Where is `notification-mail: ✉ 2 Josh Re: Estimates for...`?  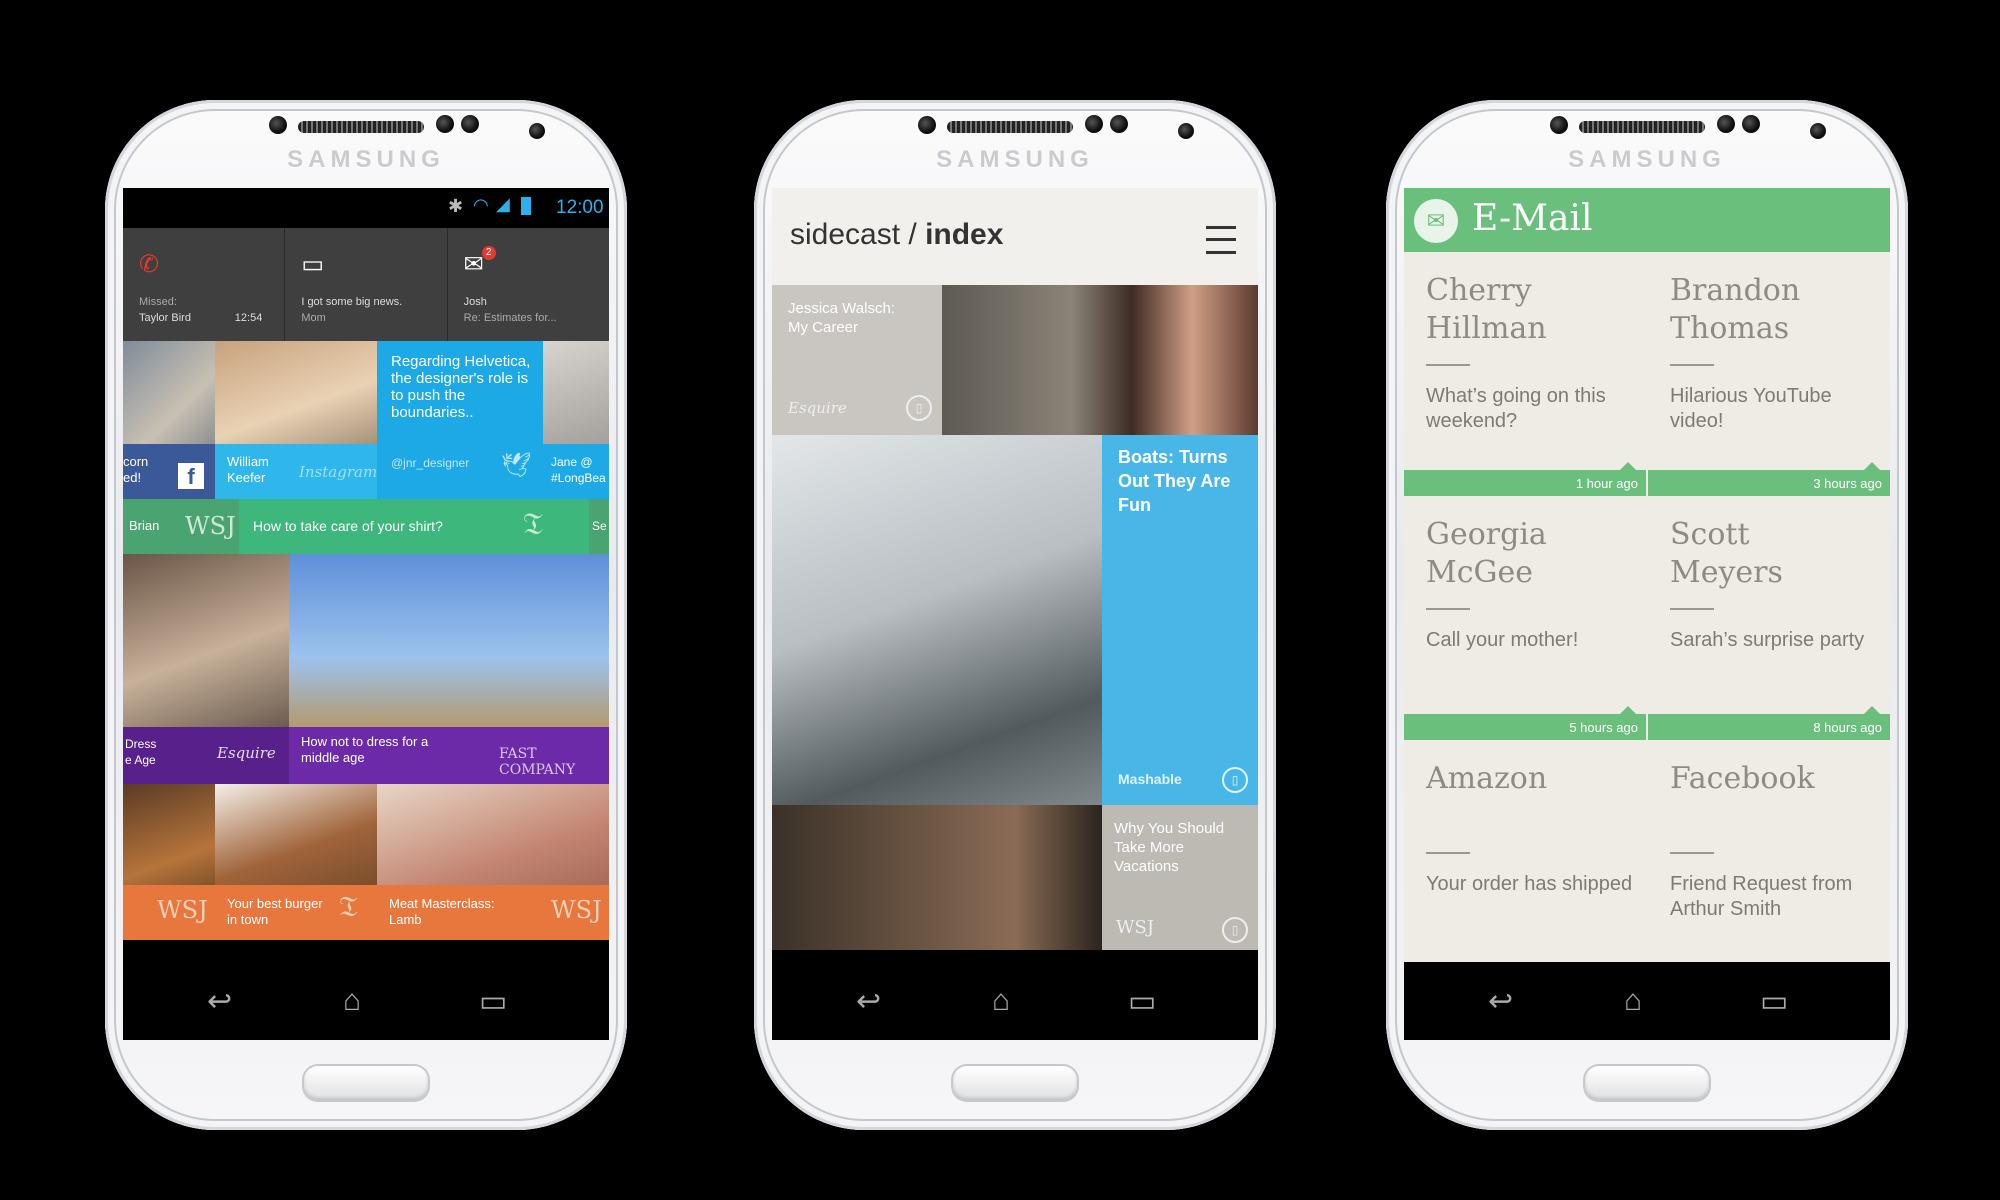
notification-mail: ✉ 2 Josh Re: Estimates for... is located at coordinates (528, 284).